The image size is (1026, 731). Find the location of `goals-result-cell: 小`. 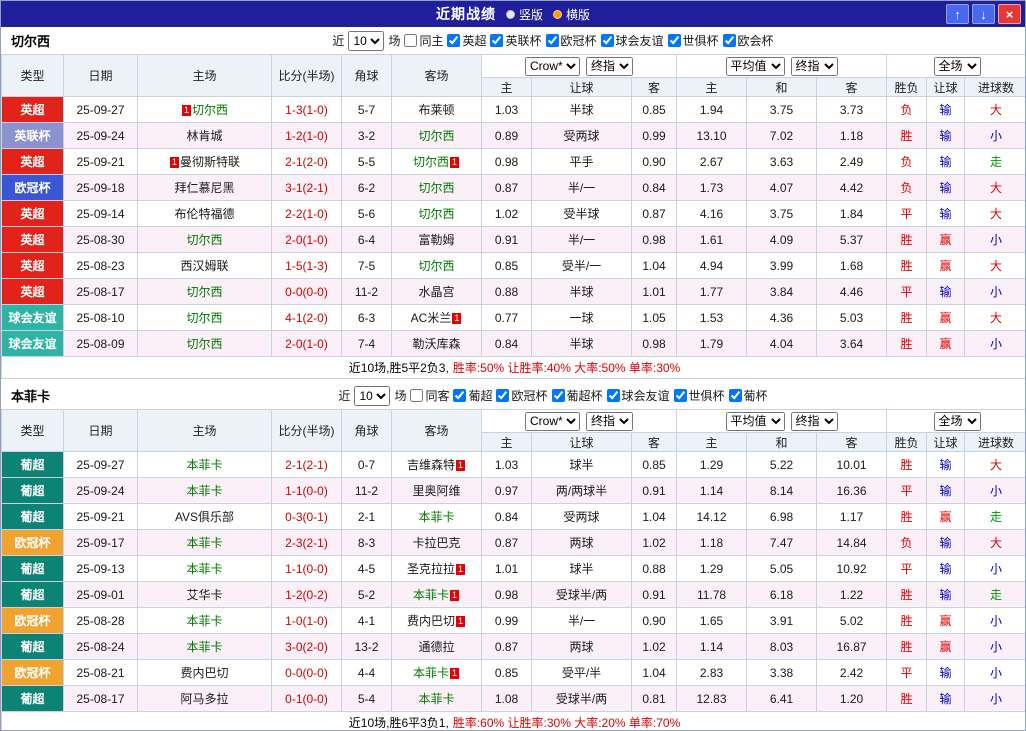

goals-result-cell: 小 is located at coordinates (994, 672).